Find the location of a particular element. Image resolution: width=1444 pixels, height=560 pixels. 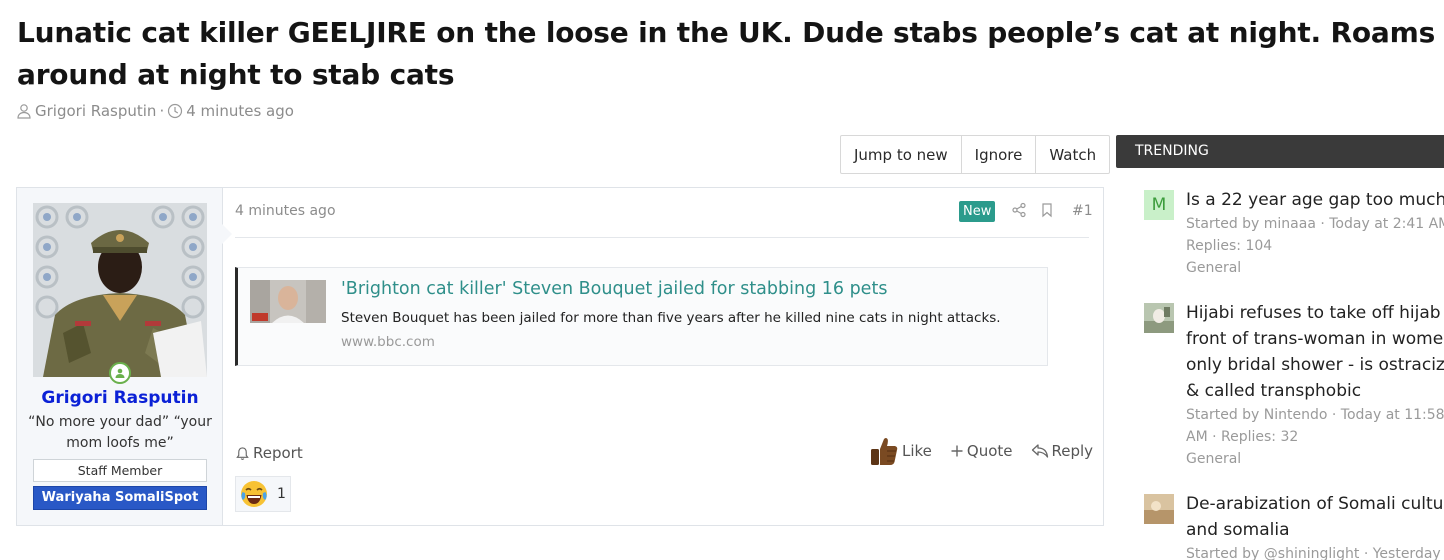

trending-avatar-letter: M is located at coordinates (1159, 205).